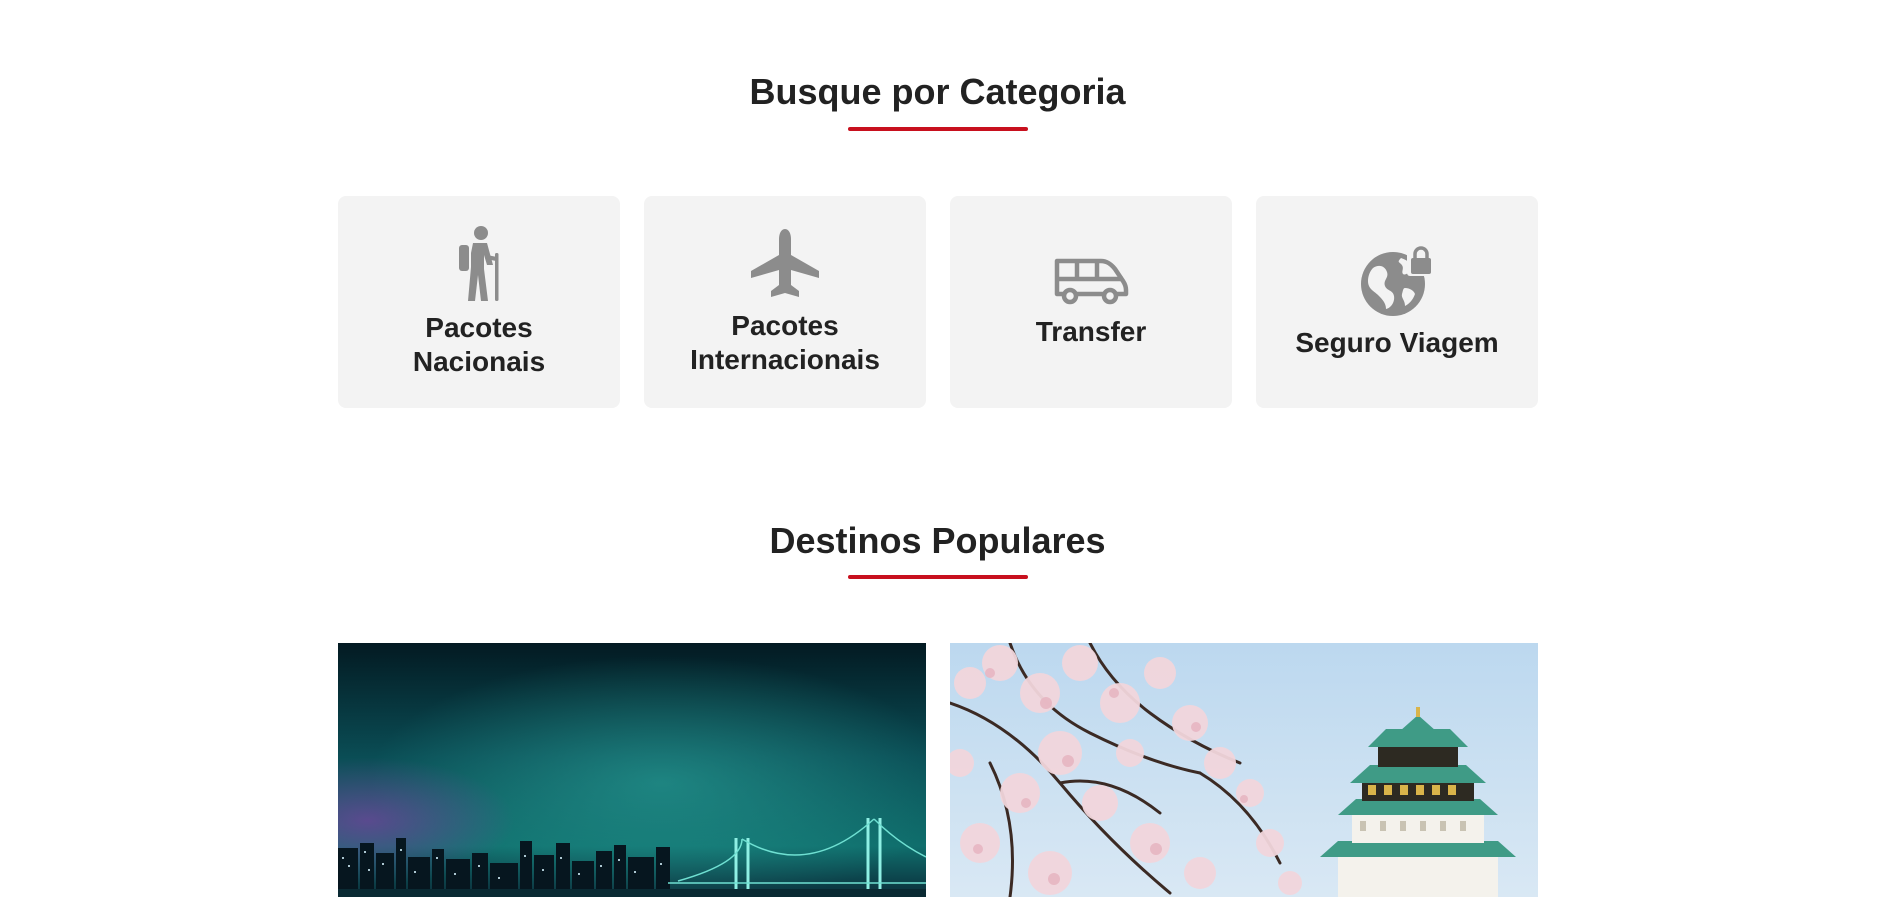 Image resolution: width=1883 pixels, height=897 pixels. I want to click on destination-card-tokyo, so click(632, 770).